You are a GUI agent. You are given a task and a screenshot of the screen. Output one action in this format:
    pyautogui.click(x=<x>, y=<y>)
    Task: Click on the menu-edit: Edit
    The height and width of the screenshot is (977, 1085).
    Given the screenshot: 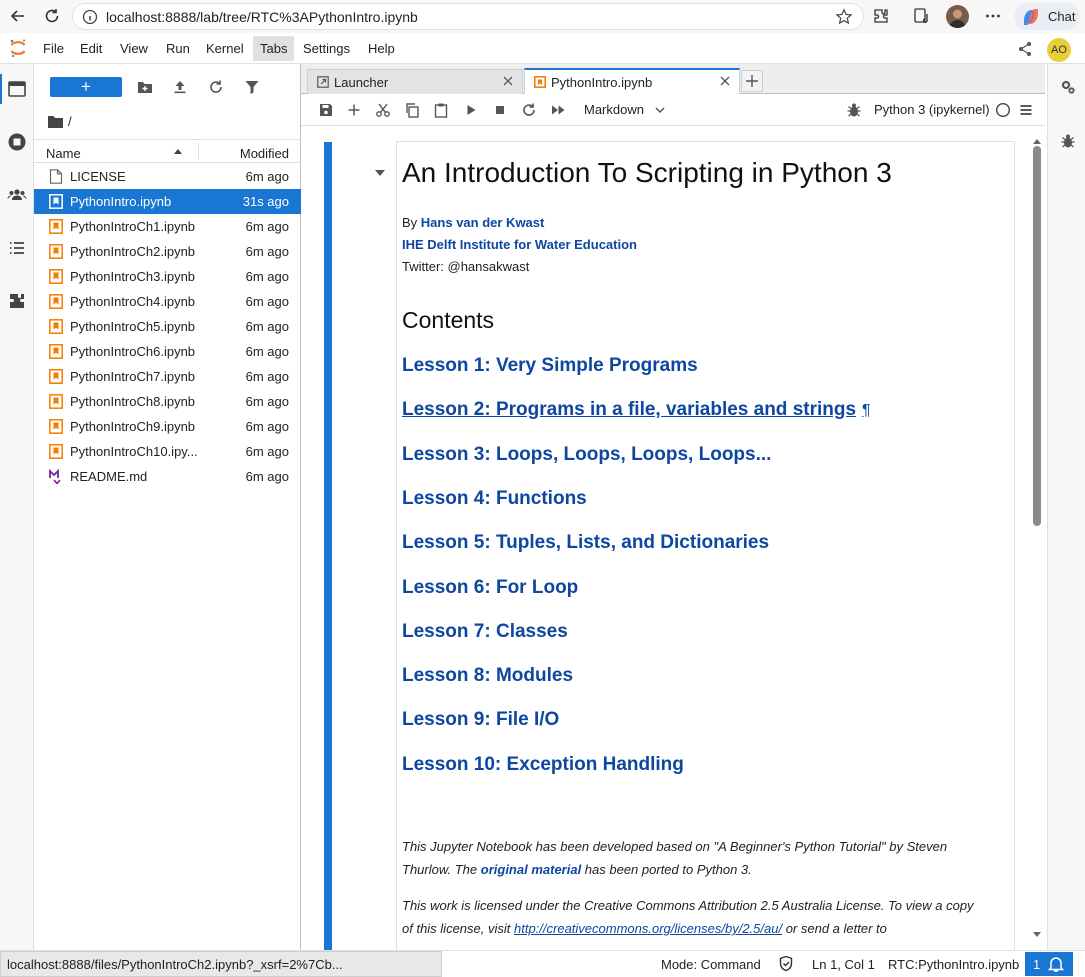 What is the action you would take?
    pyautogui.click(x=91, y=48)
    